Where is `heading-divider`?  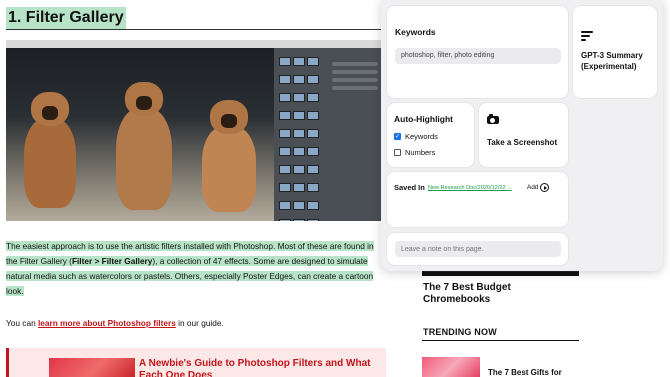 heading-divider is located at coordinates (197, 29).